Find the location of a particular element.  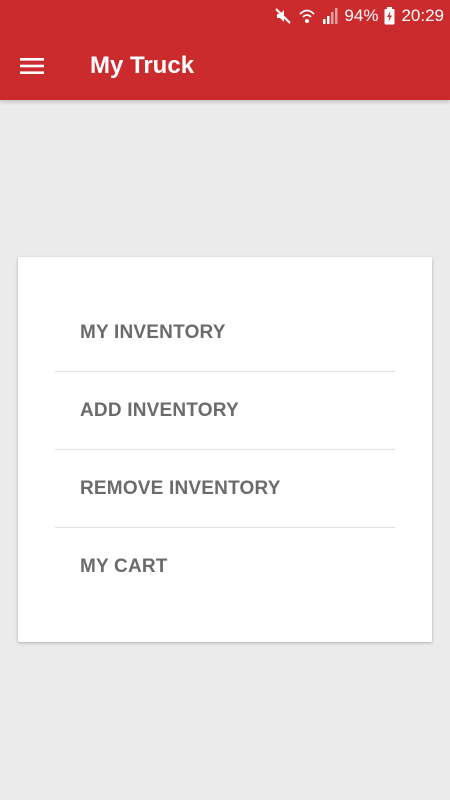

menu-item-label: REMOVE INVENTORY is located at coordinates (180, 488).